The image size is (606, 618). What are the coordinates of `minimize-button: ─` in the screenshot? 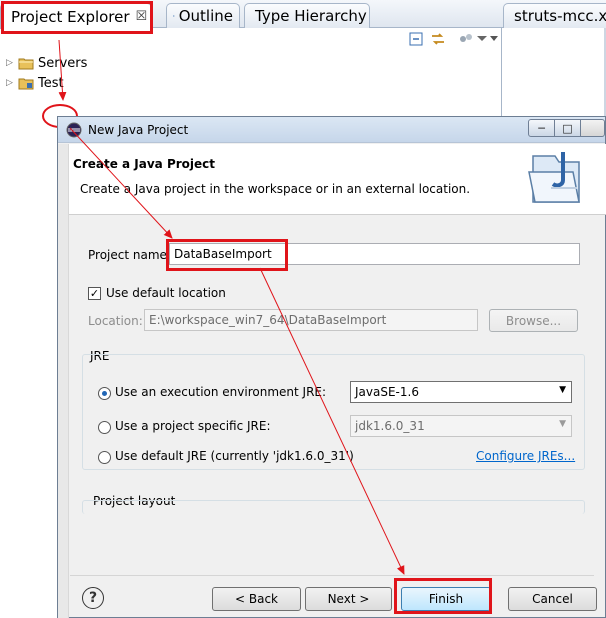 It's located at (541, 128).